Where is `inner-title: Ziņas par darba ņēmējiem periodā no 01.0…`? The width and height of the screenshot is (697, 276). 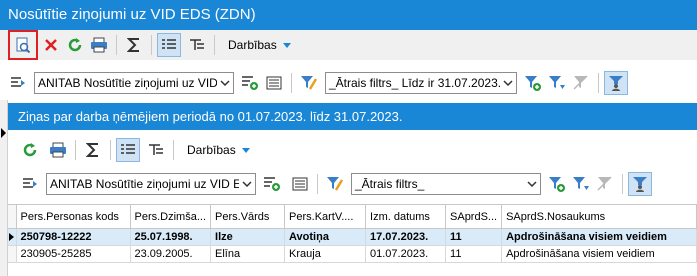 inner-title: Ziņas par darba ņēmējiem periodā no 01.0… is located at coordinates (352, 116).